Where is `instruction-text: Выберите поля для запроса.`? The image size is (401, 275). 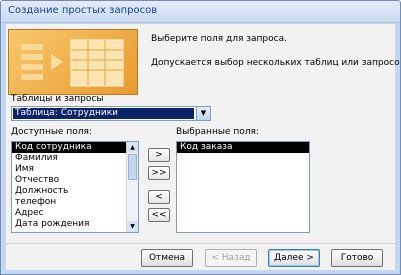 instruction-text: Выберите поля для запроса. is located at coordinates (219, 39).